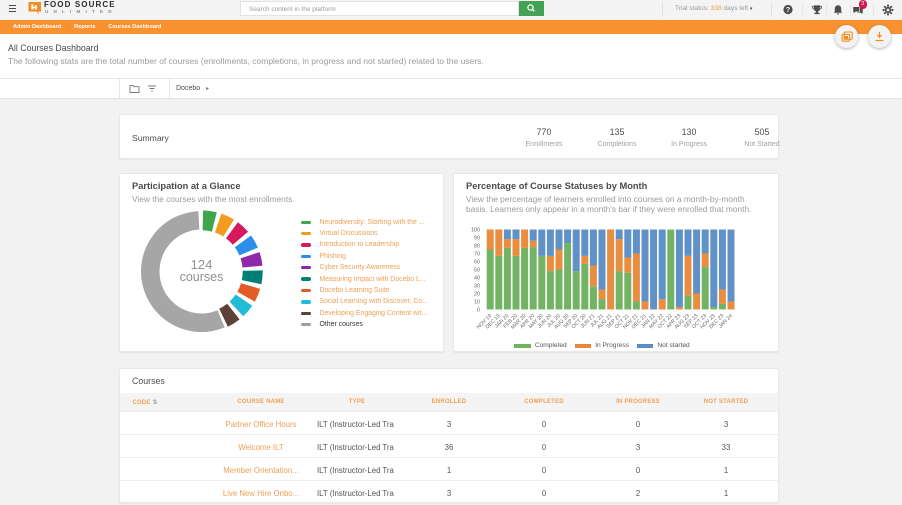  Describe the element at coordinates (477, 286) in the screenshot. I see `svg-text: 30` at that location.